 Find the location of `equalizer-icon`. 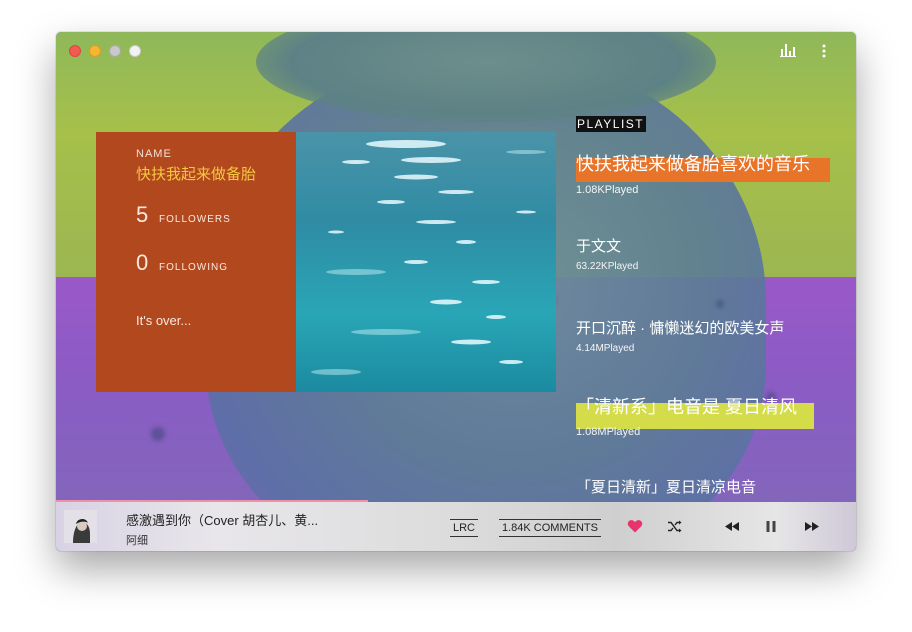

equalizer-icon is located at coordinates (788, 50).